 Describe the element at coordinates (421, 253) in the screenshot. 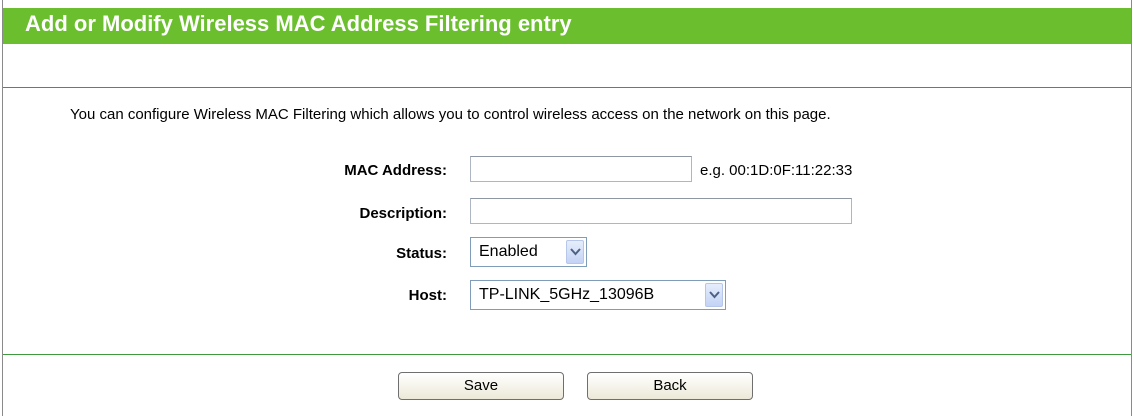

I see `status-label: Status:` at that location.